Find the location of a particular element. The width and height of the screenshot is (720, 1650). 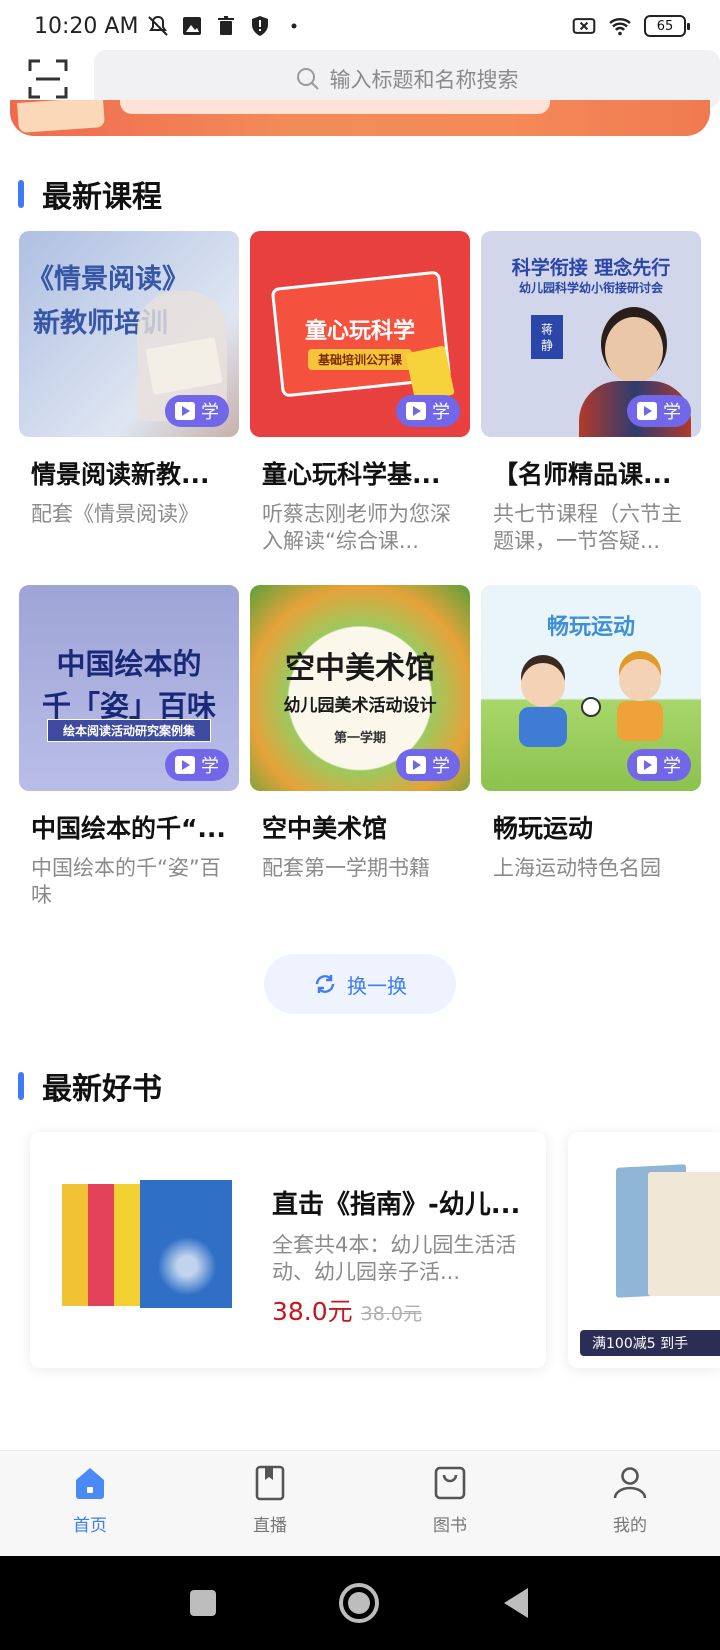

battery-indicator: 65 is located at coordinates (667, 26).